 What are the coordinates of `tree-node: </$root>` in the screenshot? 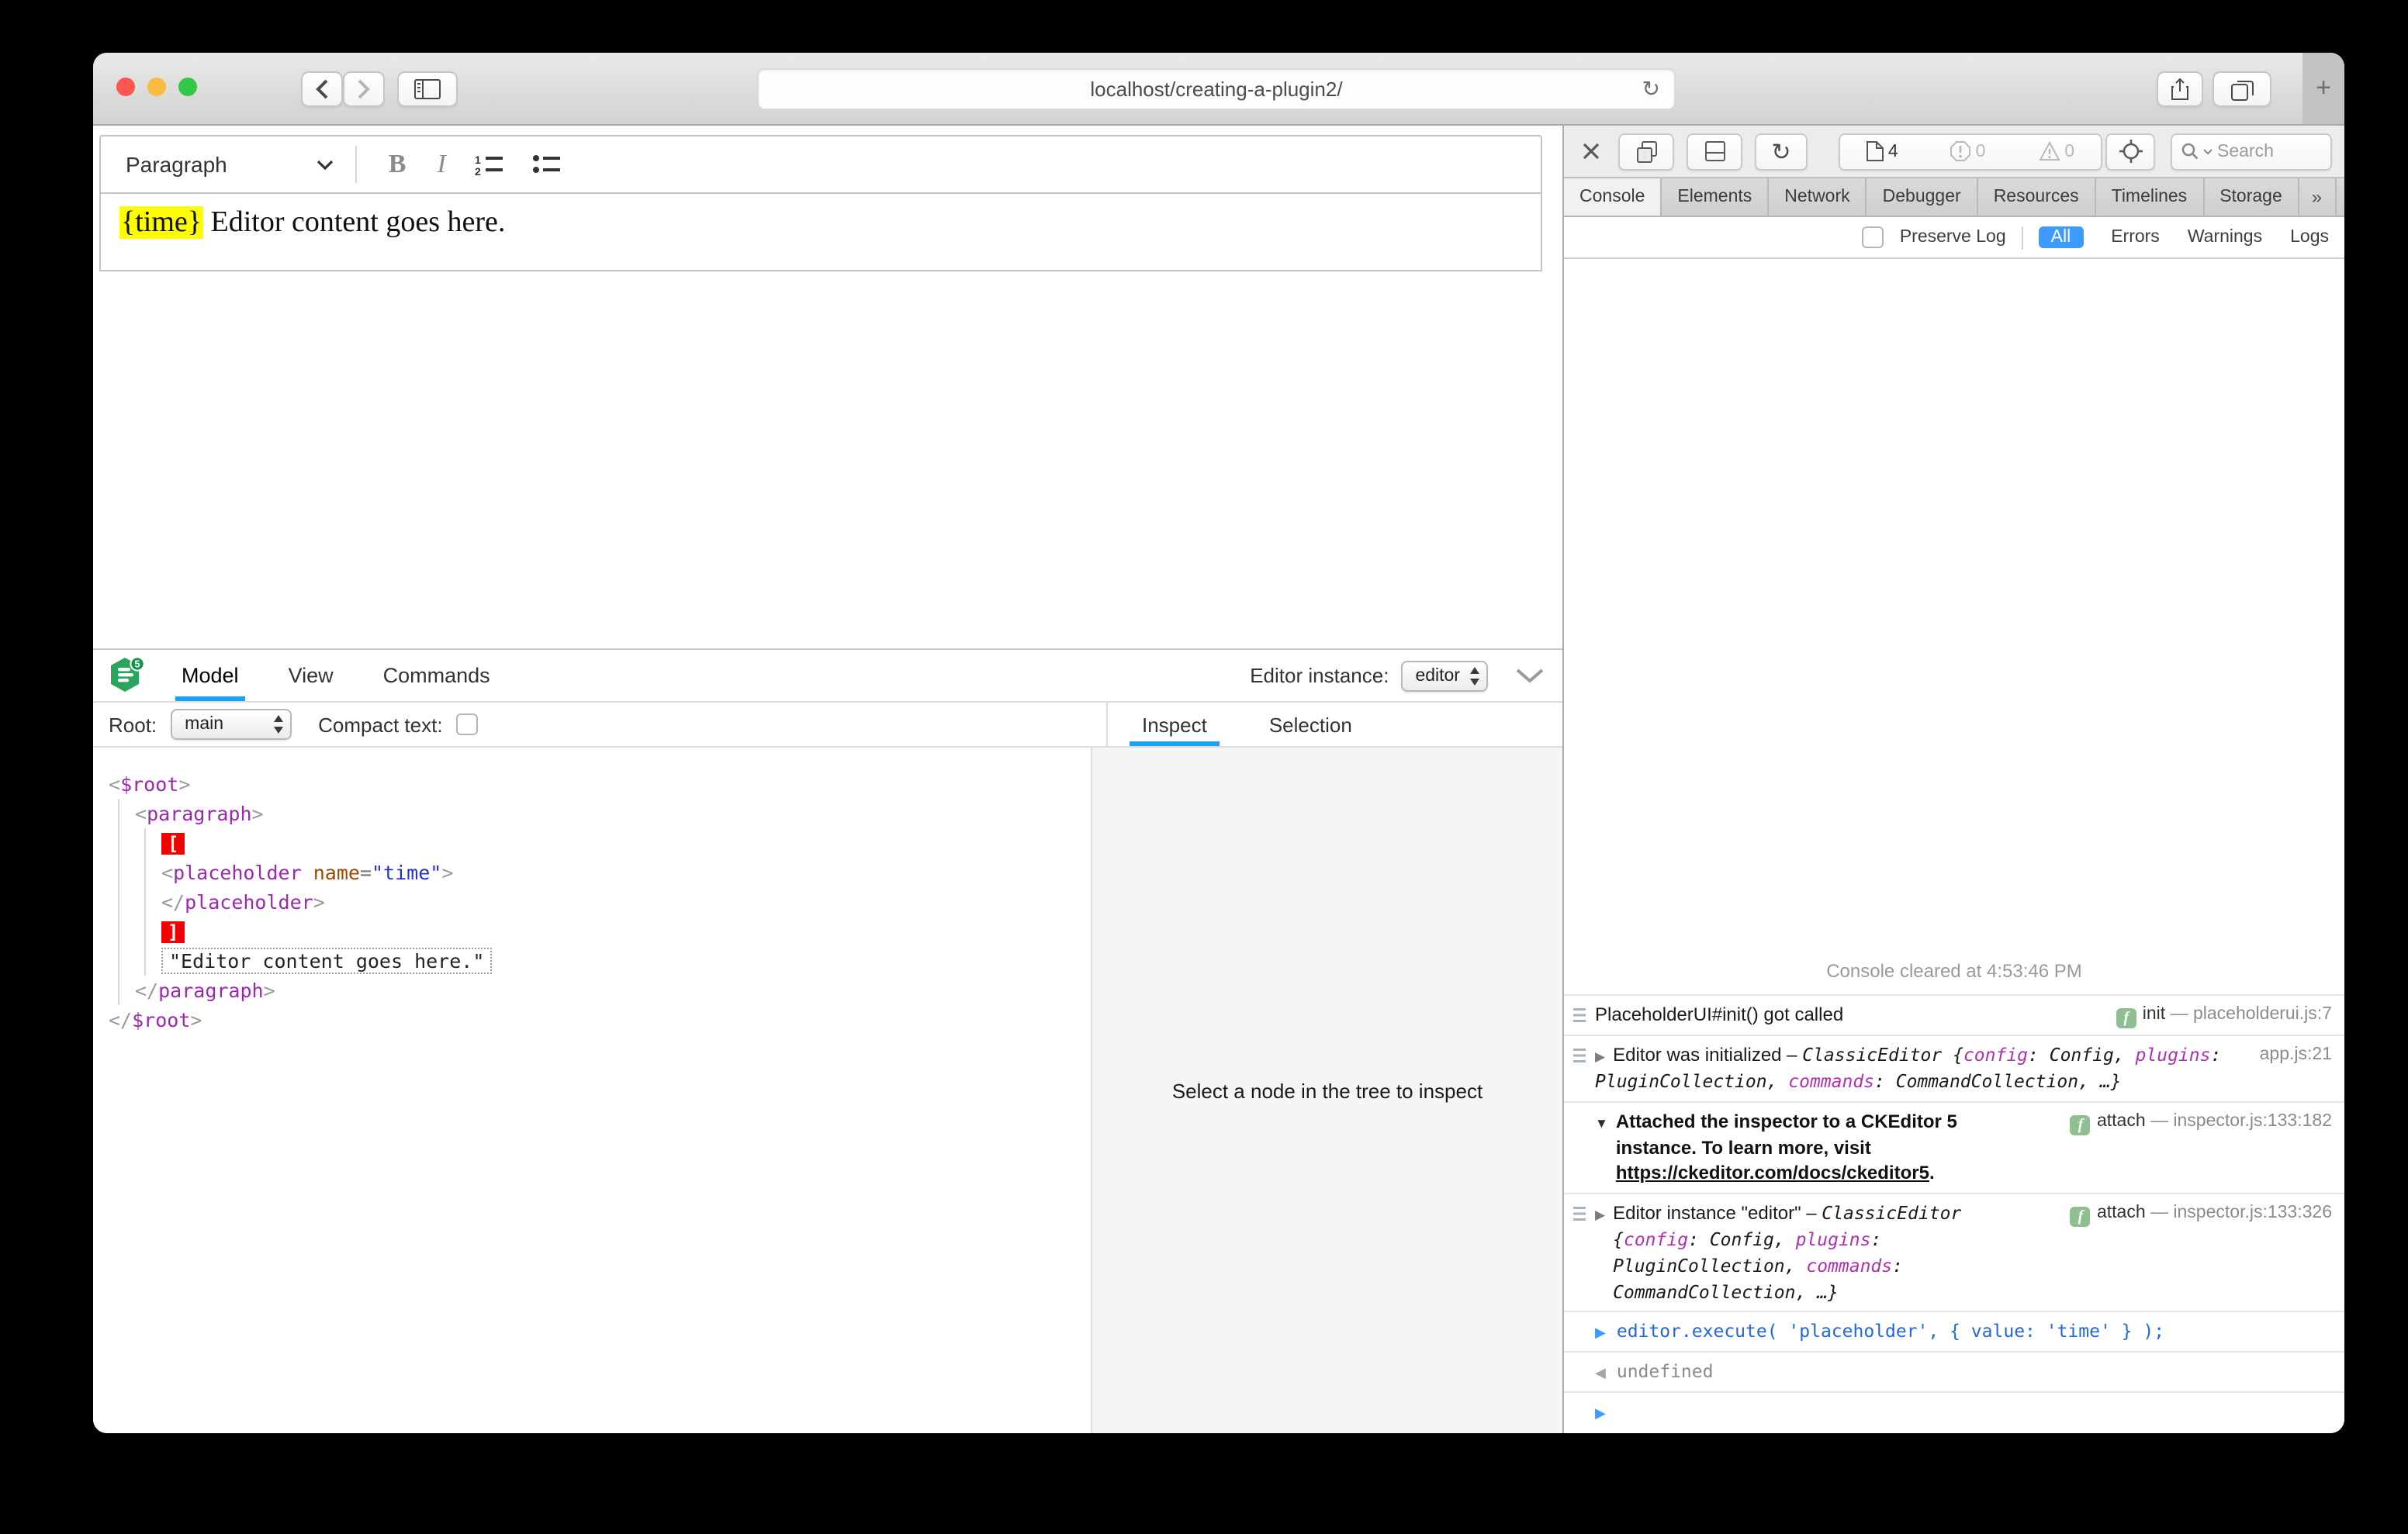 It's located at (592, 1020).